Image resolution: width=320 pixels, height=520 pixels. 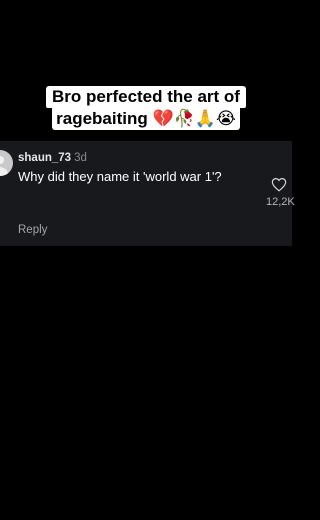 What do you see at coordinates (80, 158) in the screenshot?
I see `comment-time: 3d` at bounding box center [80, 158].